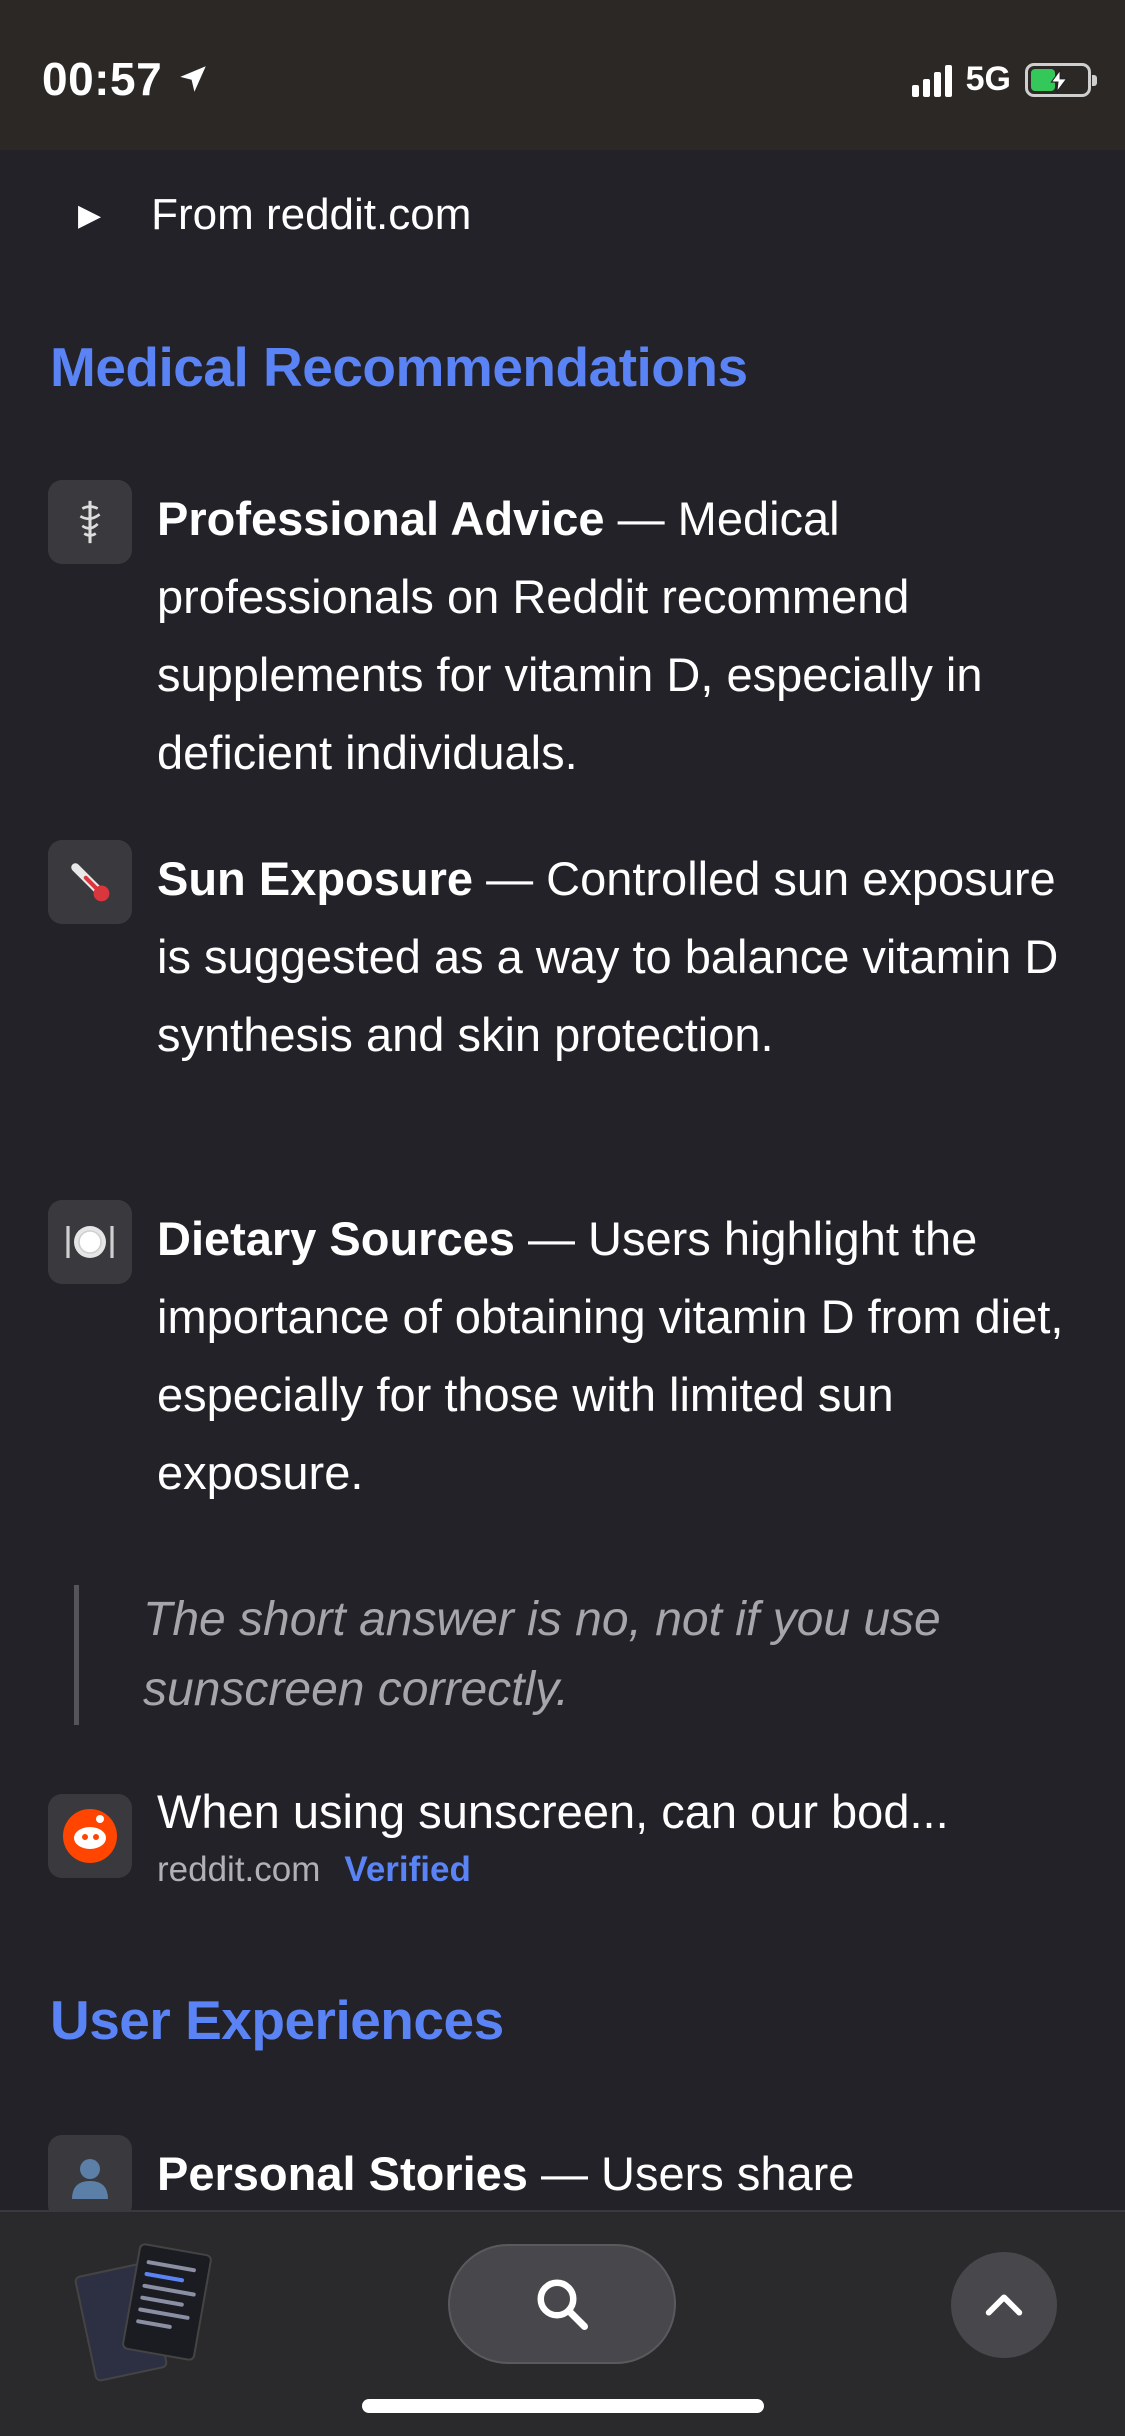 The image size is (1125, 2436). What do you see at coordinates (90, 215) in the screenshot?
I see `disclosure-triangle-icon: ▶` at bounding box center [90, 215].